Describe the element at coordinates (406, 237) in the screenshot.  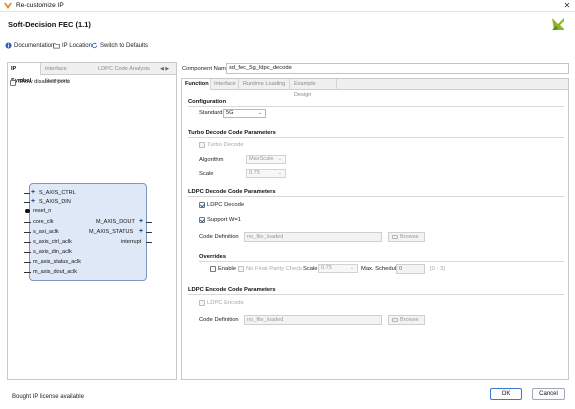
I see `decode-browse-button: Browse` at that location.